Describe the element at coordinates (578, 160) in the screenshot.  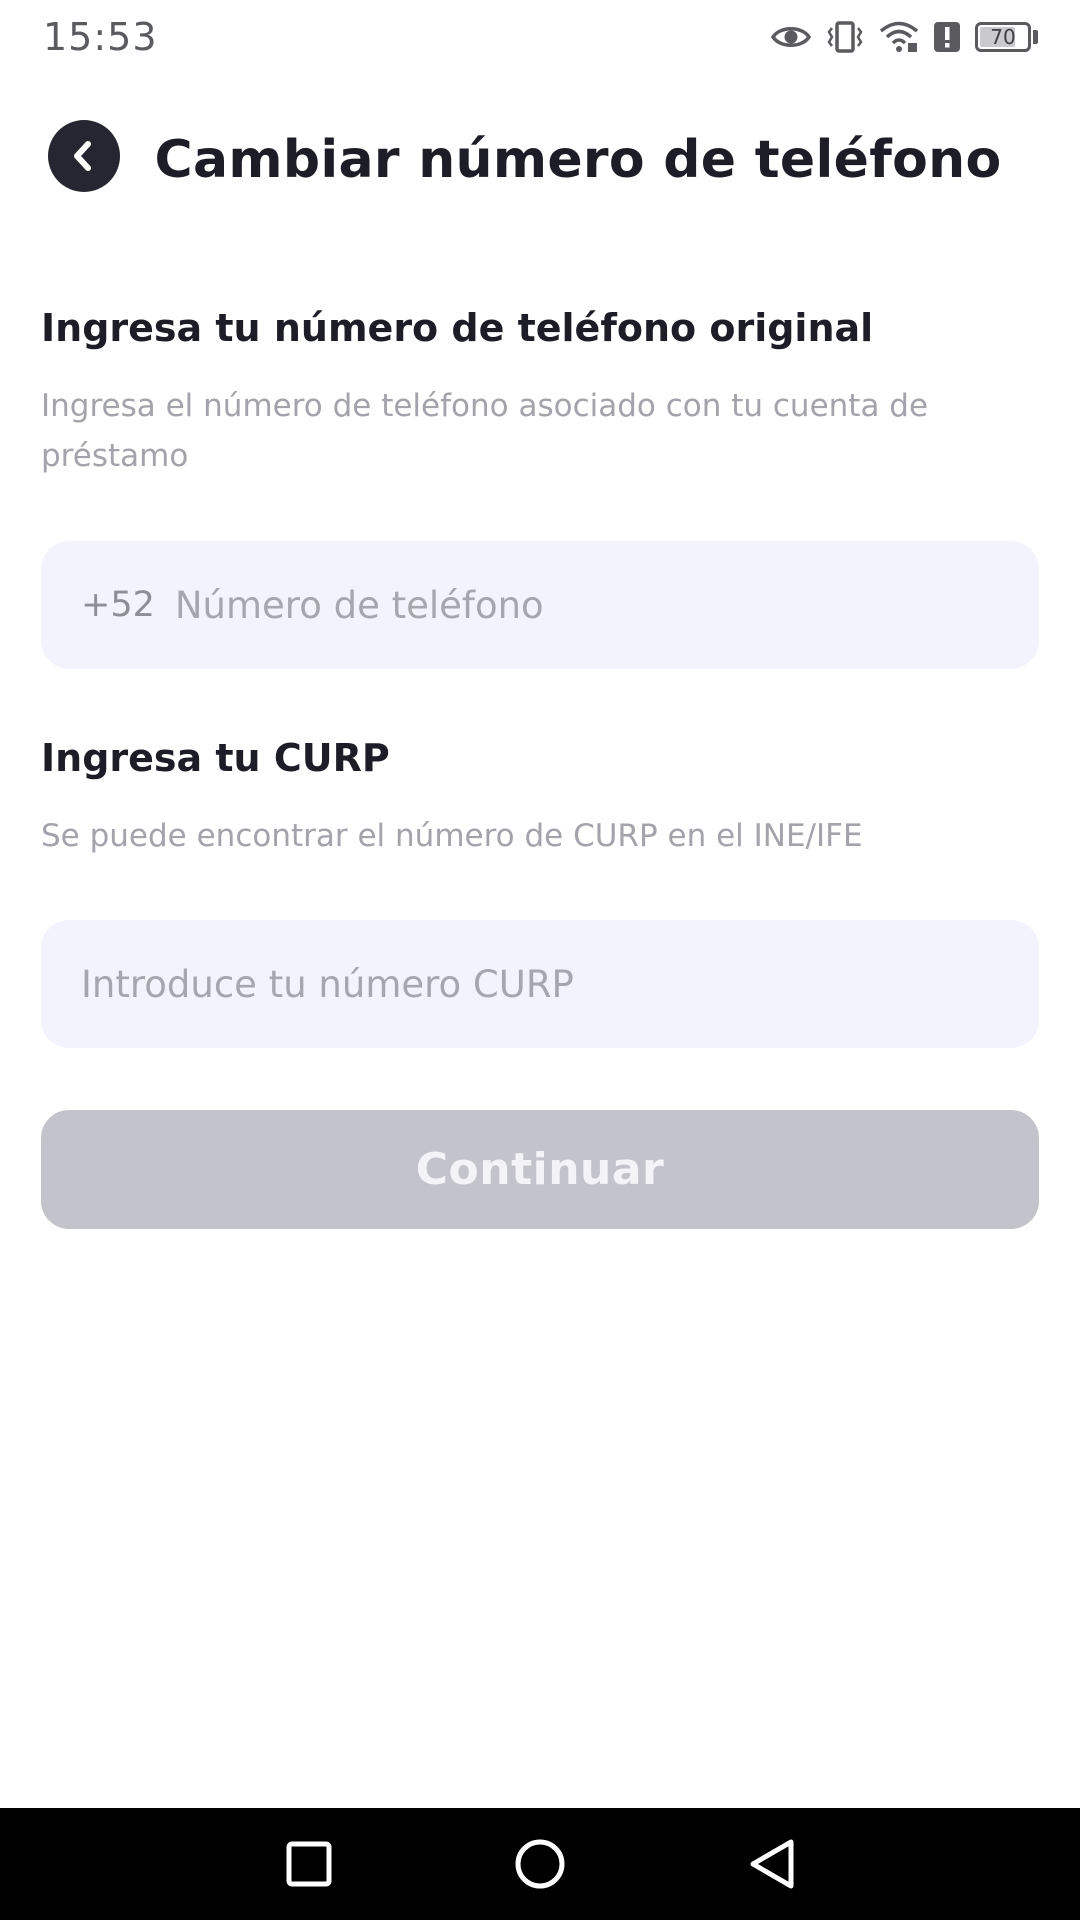
I see `page-title: Cambiar número de teléfono` at that location.